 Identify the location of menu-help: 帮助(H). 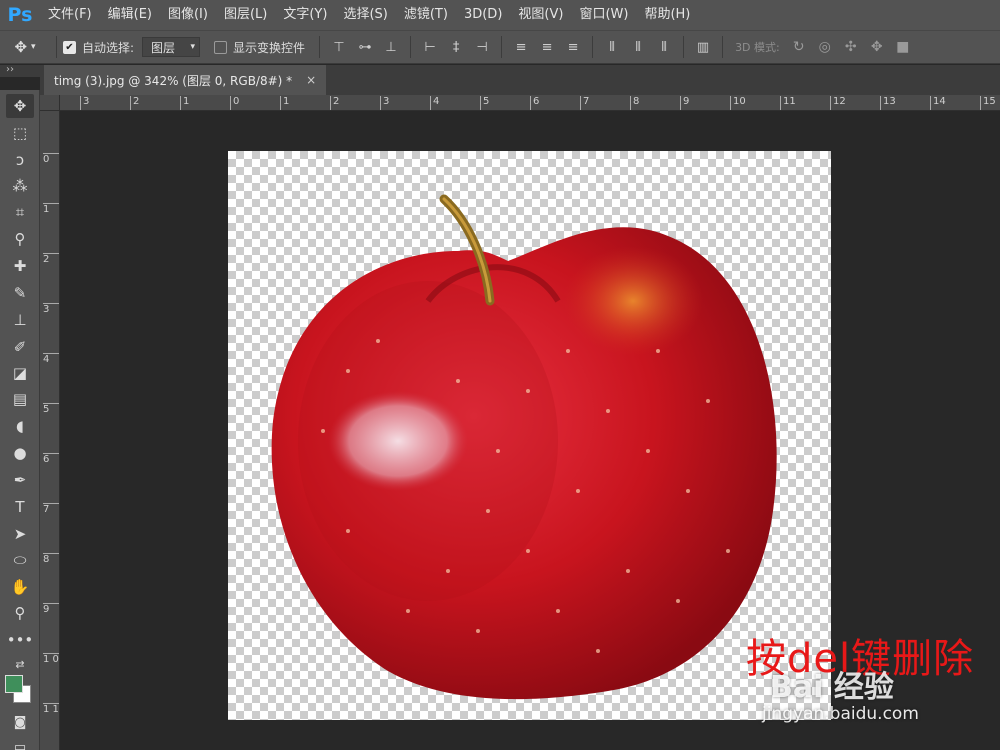
(667, 15).